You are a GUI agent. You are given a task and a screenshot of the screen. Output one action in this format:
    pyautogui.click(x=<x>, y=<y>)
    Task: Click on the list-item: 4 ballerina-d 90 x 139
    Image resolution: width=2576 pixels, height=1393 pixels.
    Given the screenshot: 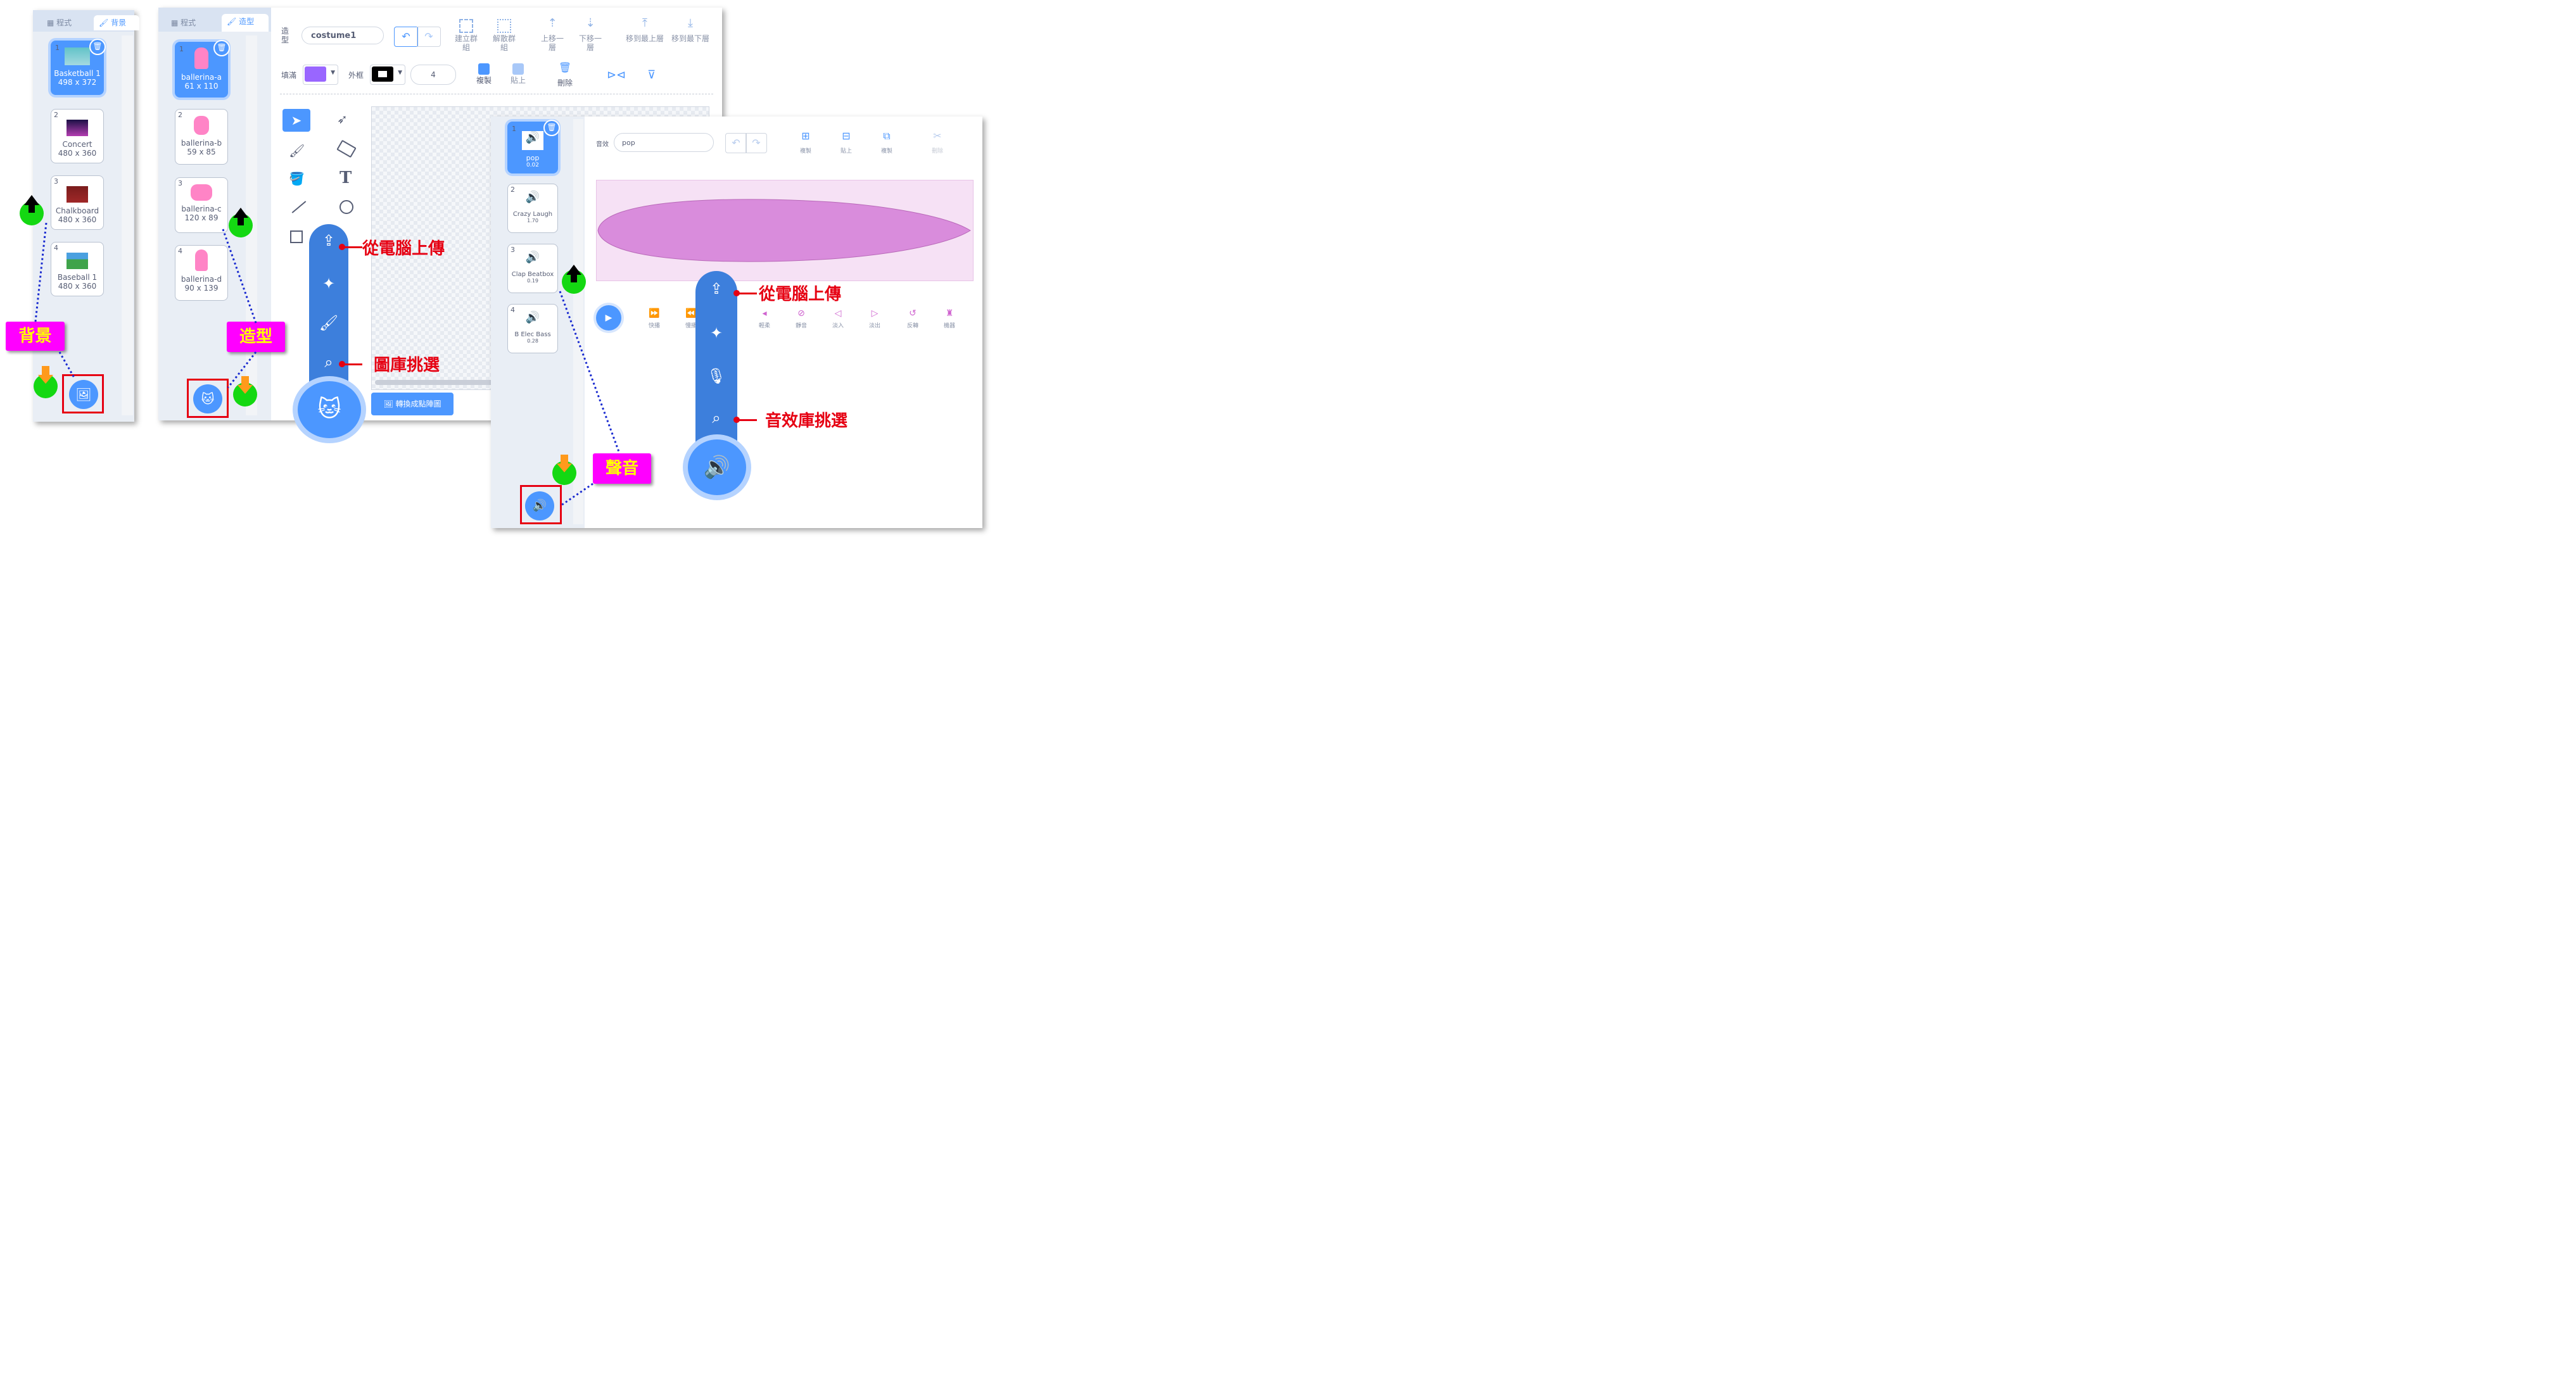 What is the action you would take?
    pyautogui.click(x=201, y=273)
    